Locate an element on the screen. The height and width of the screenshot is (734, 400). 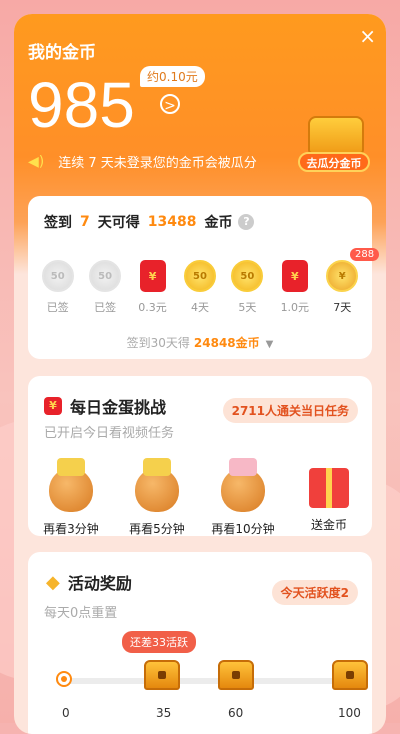
milestone-label: 100 is located at coordinates (349, 713).